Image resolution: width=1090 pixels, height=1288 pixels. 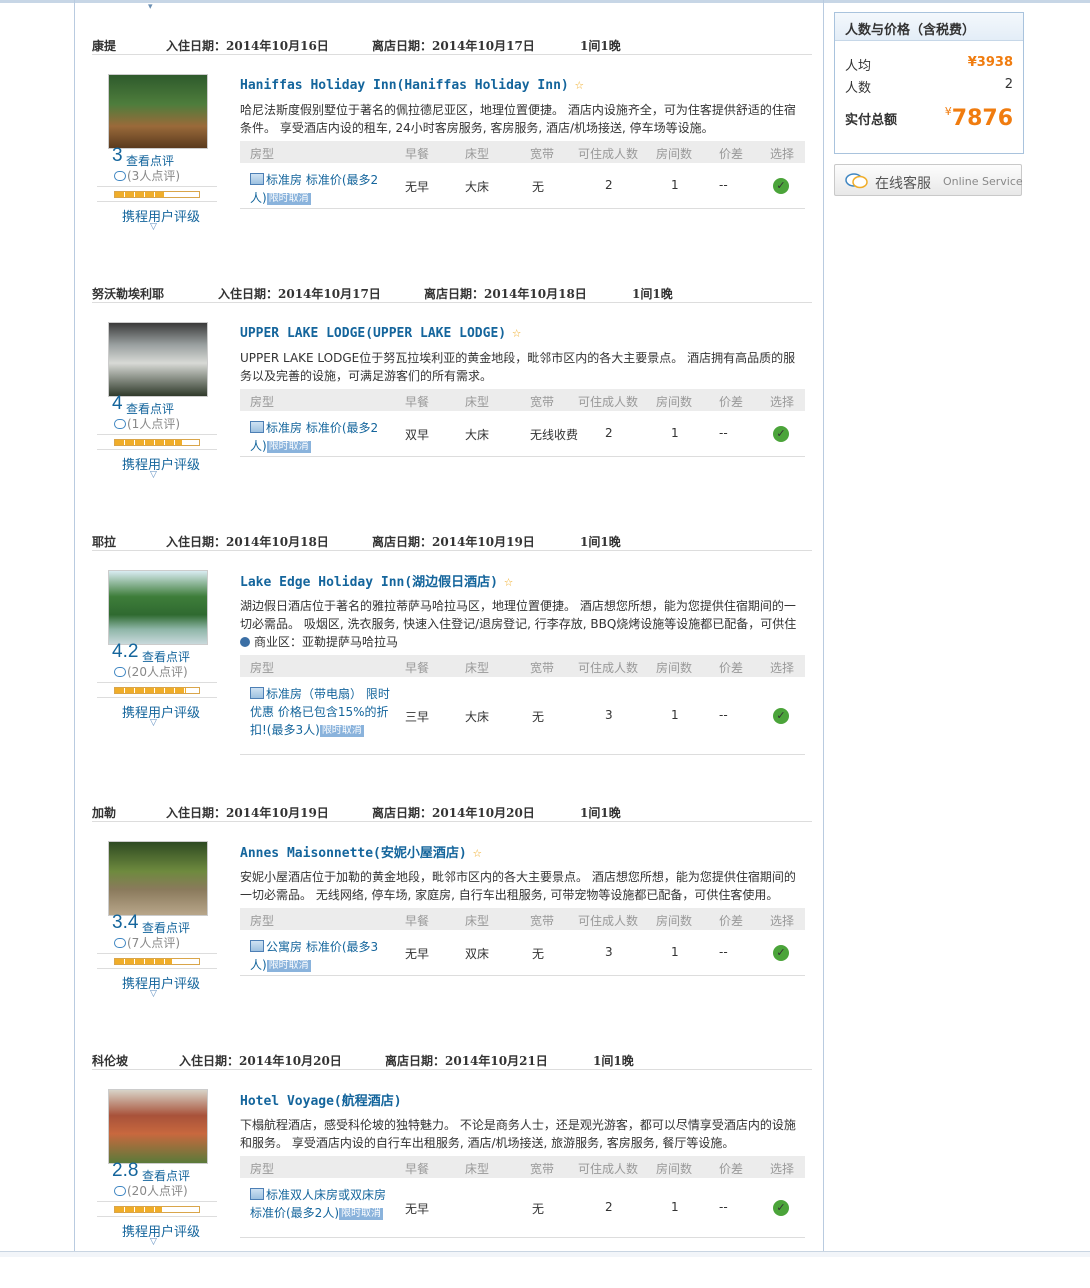 I want to click on city-name: 康提, so click(x=104, y=46).